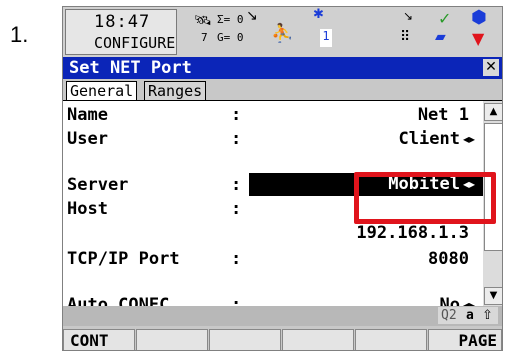  Describe the element at coordinates (326, 38) in the screenshot. I see `slot-number: 1` at that location.